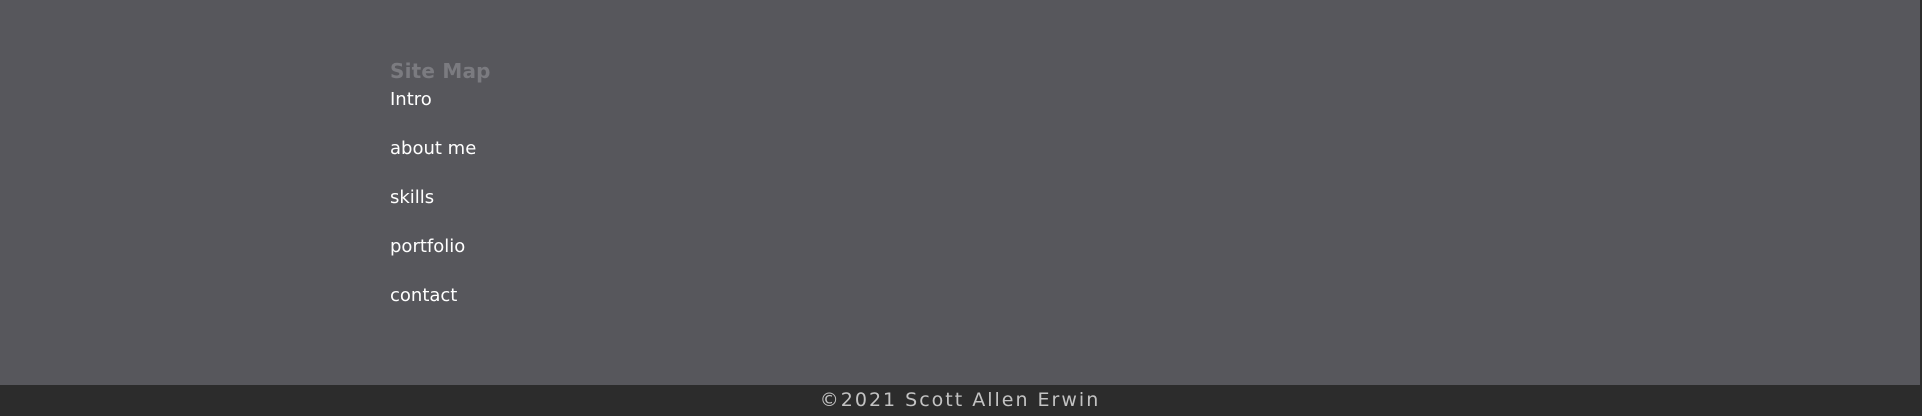  What do you see at coordinates (427, 247) in the screenshot?
I see `site-map-link-portfolio: portfolio` at bounding box center [427, 247].